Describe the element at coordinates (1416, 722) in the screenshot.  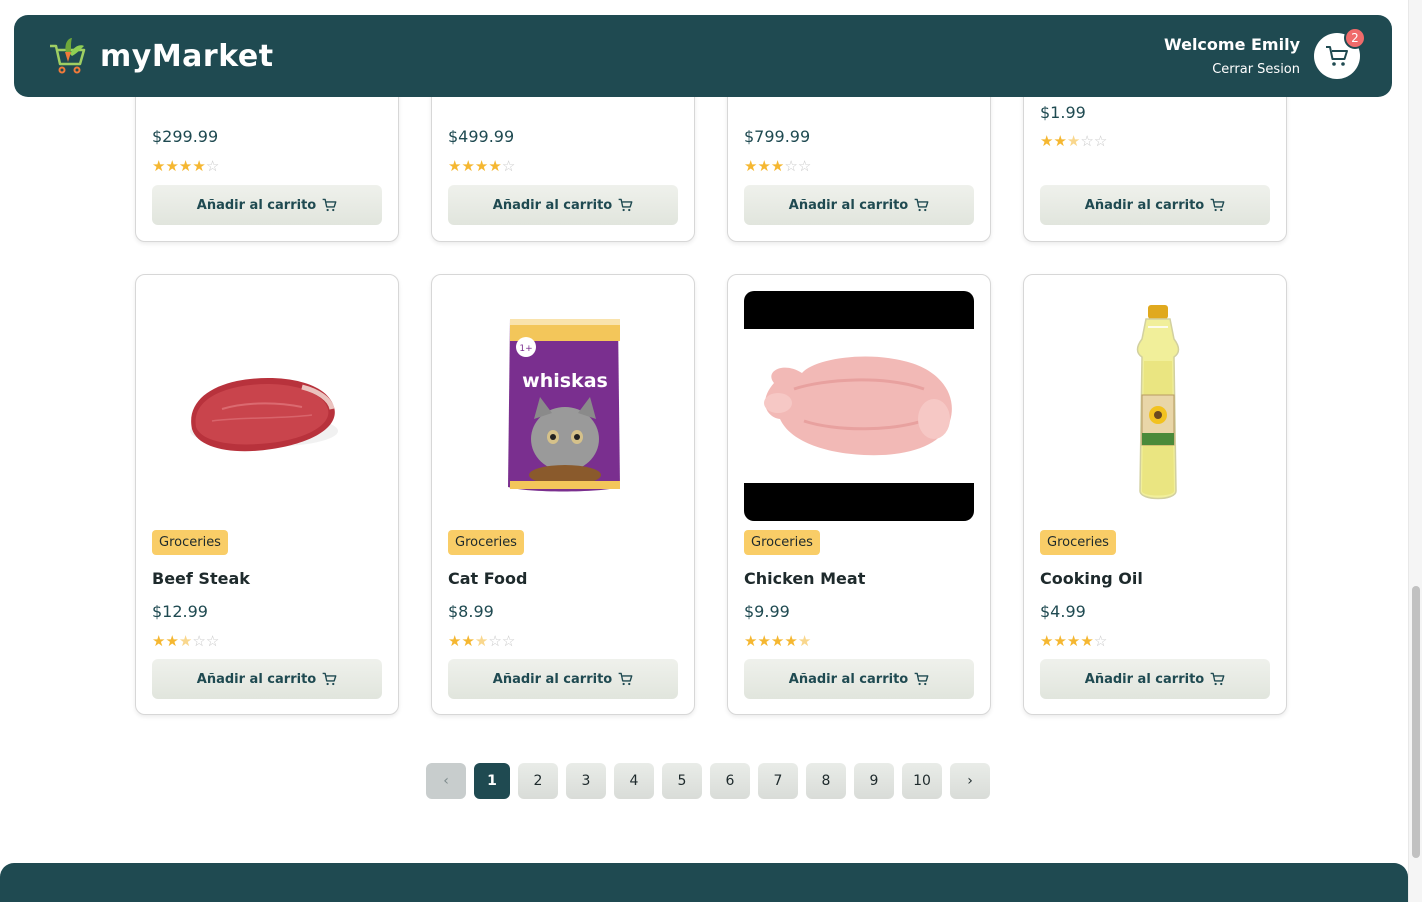
I see `scrollbar-thumb` at that location.